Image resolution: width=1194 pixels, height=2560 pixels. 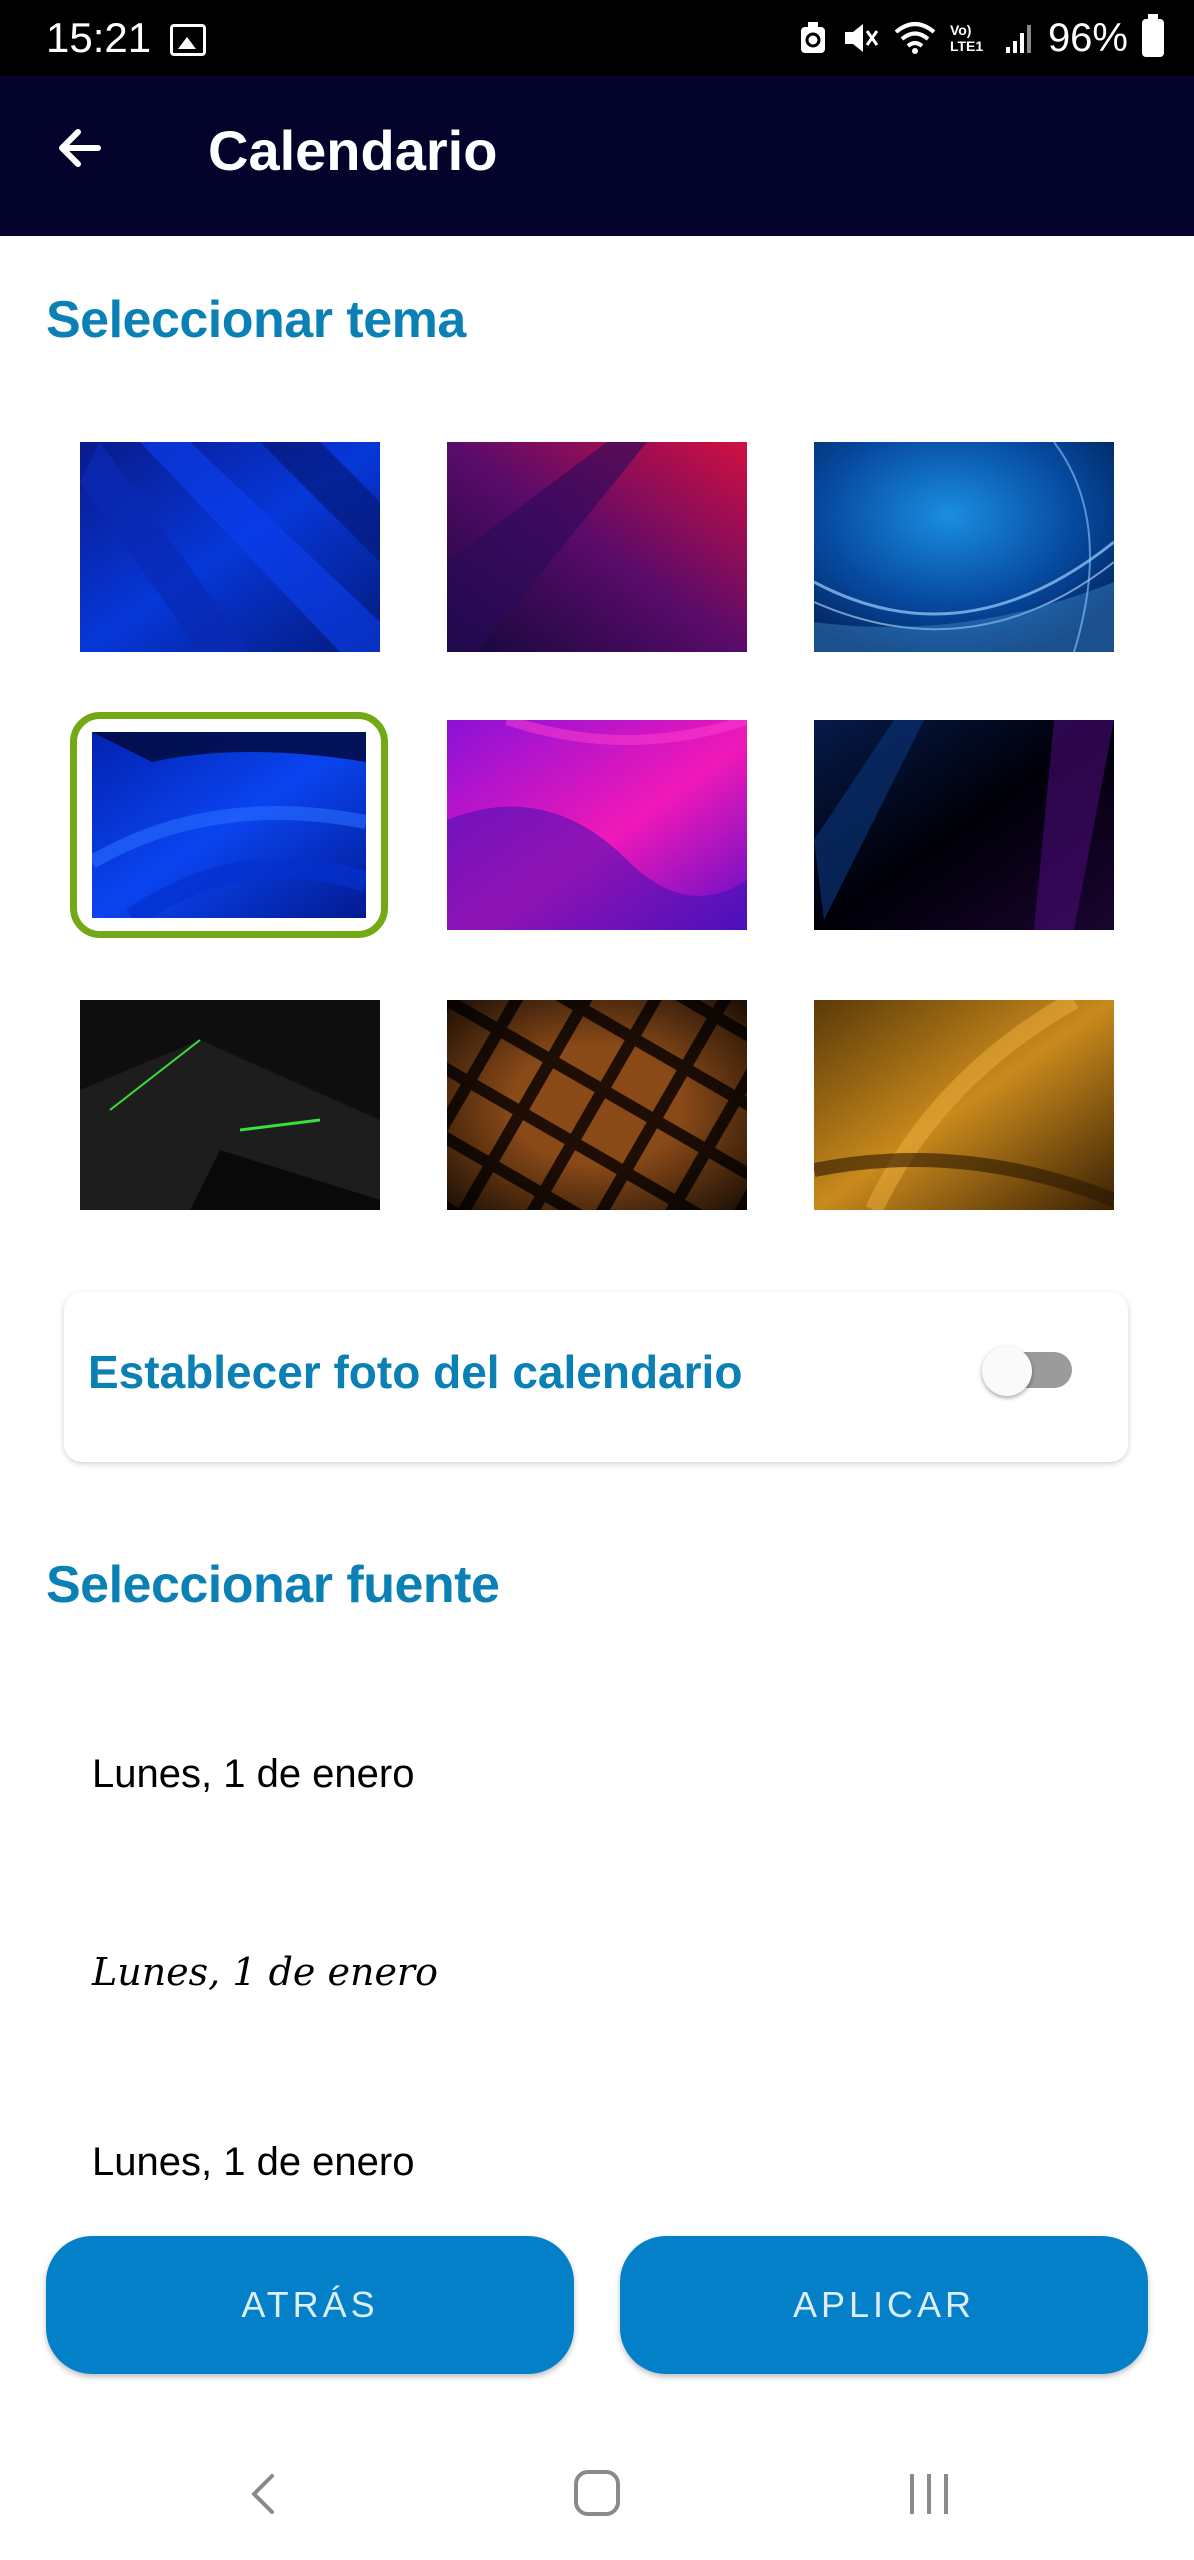 What do you see at coordinates (253, 1774) in the screenshot?
I see `font-option-1: Lunes, 1 de enero` at bounding box center [253, 1774].